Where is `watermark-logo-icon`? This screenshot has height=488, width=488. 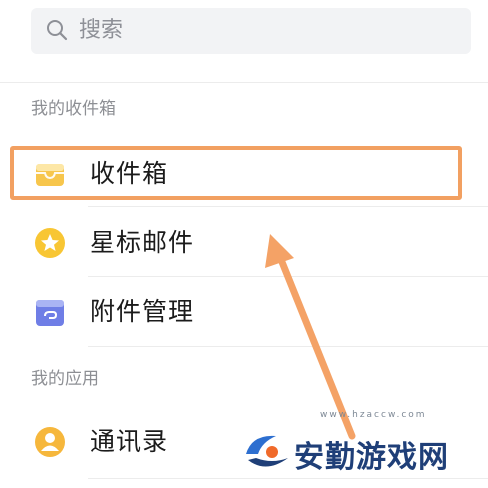 watermark-logo-icon is located at coordinates (267, 451).